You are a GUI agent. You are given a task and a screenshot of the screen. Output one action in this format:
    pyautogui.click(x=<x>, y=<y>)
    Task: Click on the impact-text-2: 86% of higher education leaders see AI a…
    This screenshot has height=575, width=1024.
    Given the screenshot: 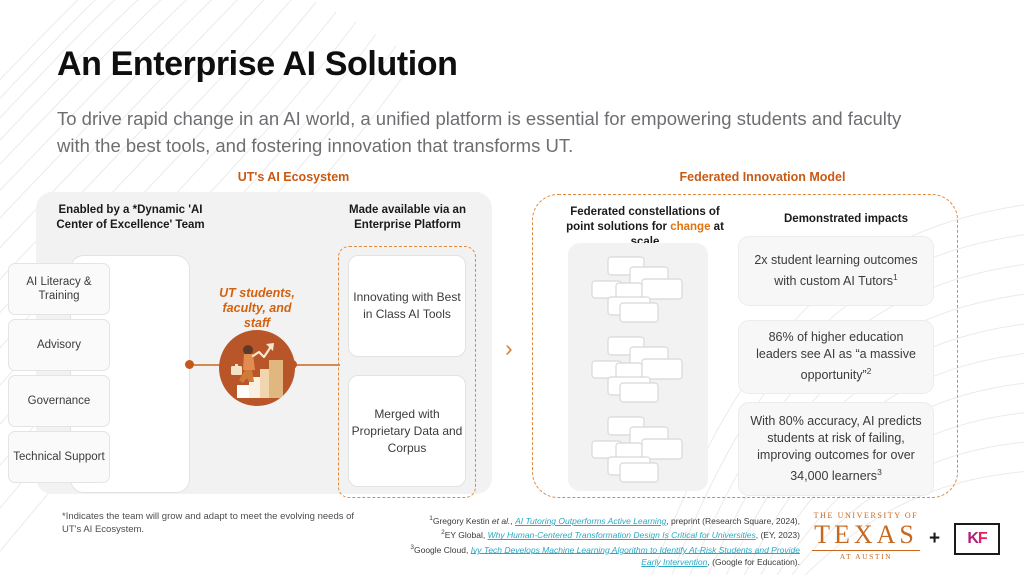 What is the action you would take?
    pyautogui.click(x=836, y=356)
    